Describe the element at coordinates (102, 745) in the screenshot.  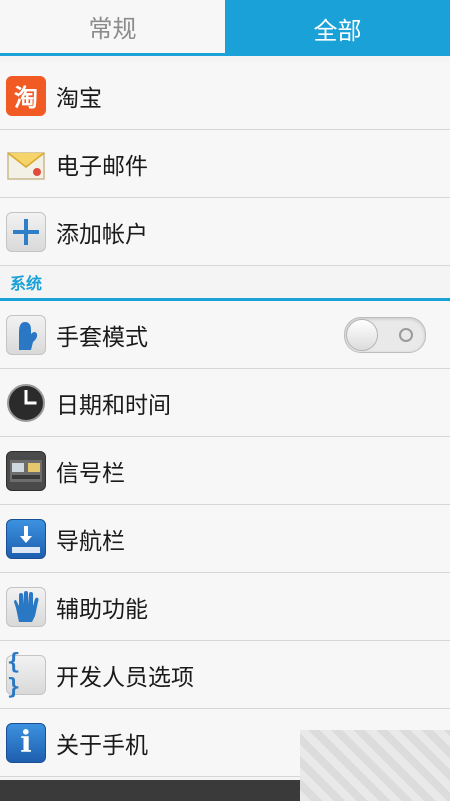
I see `list-item-label: 关于手机` at that location.